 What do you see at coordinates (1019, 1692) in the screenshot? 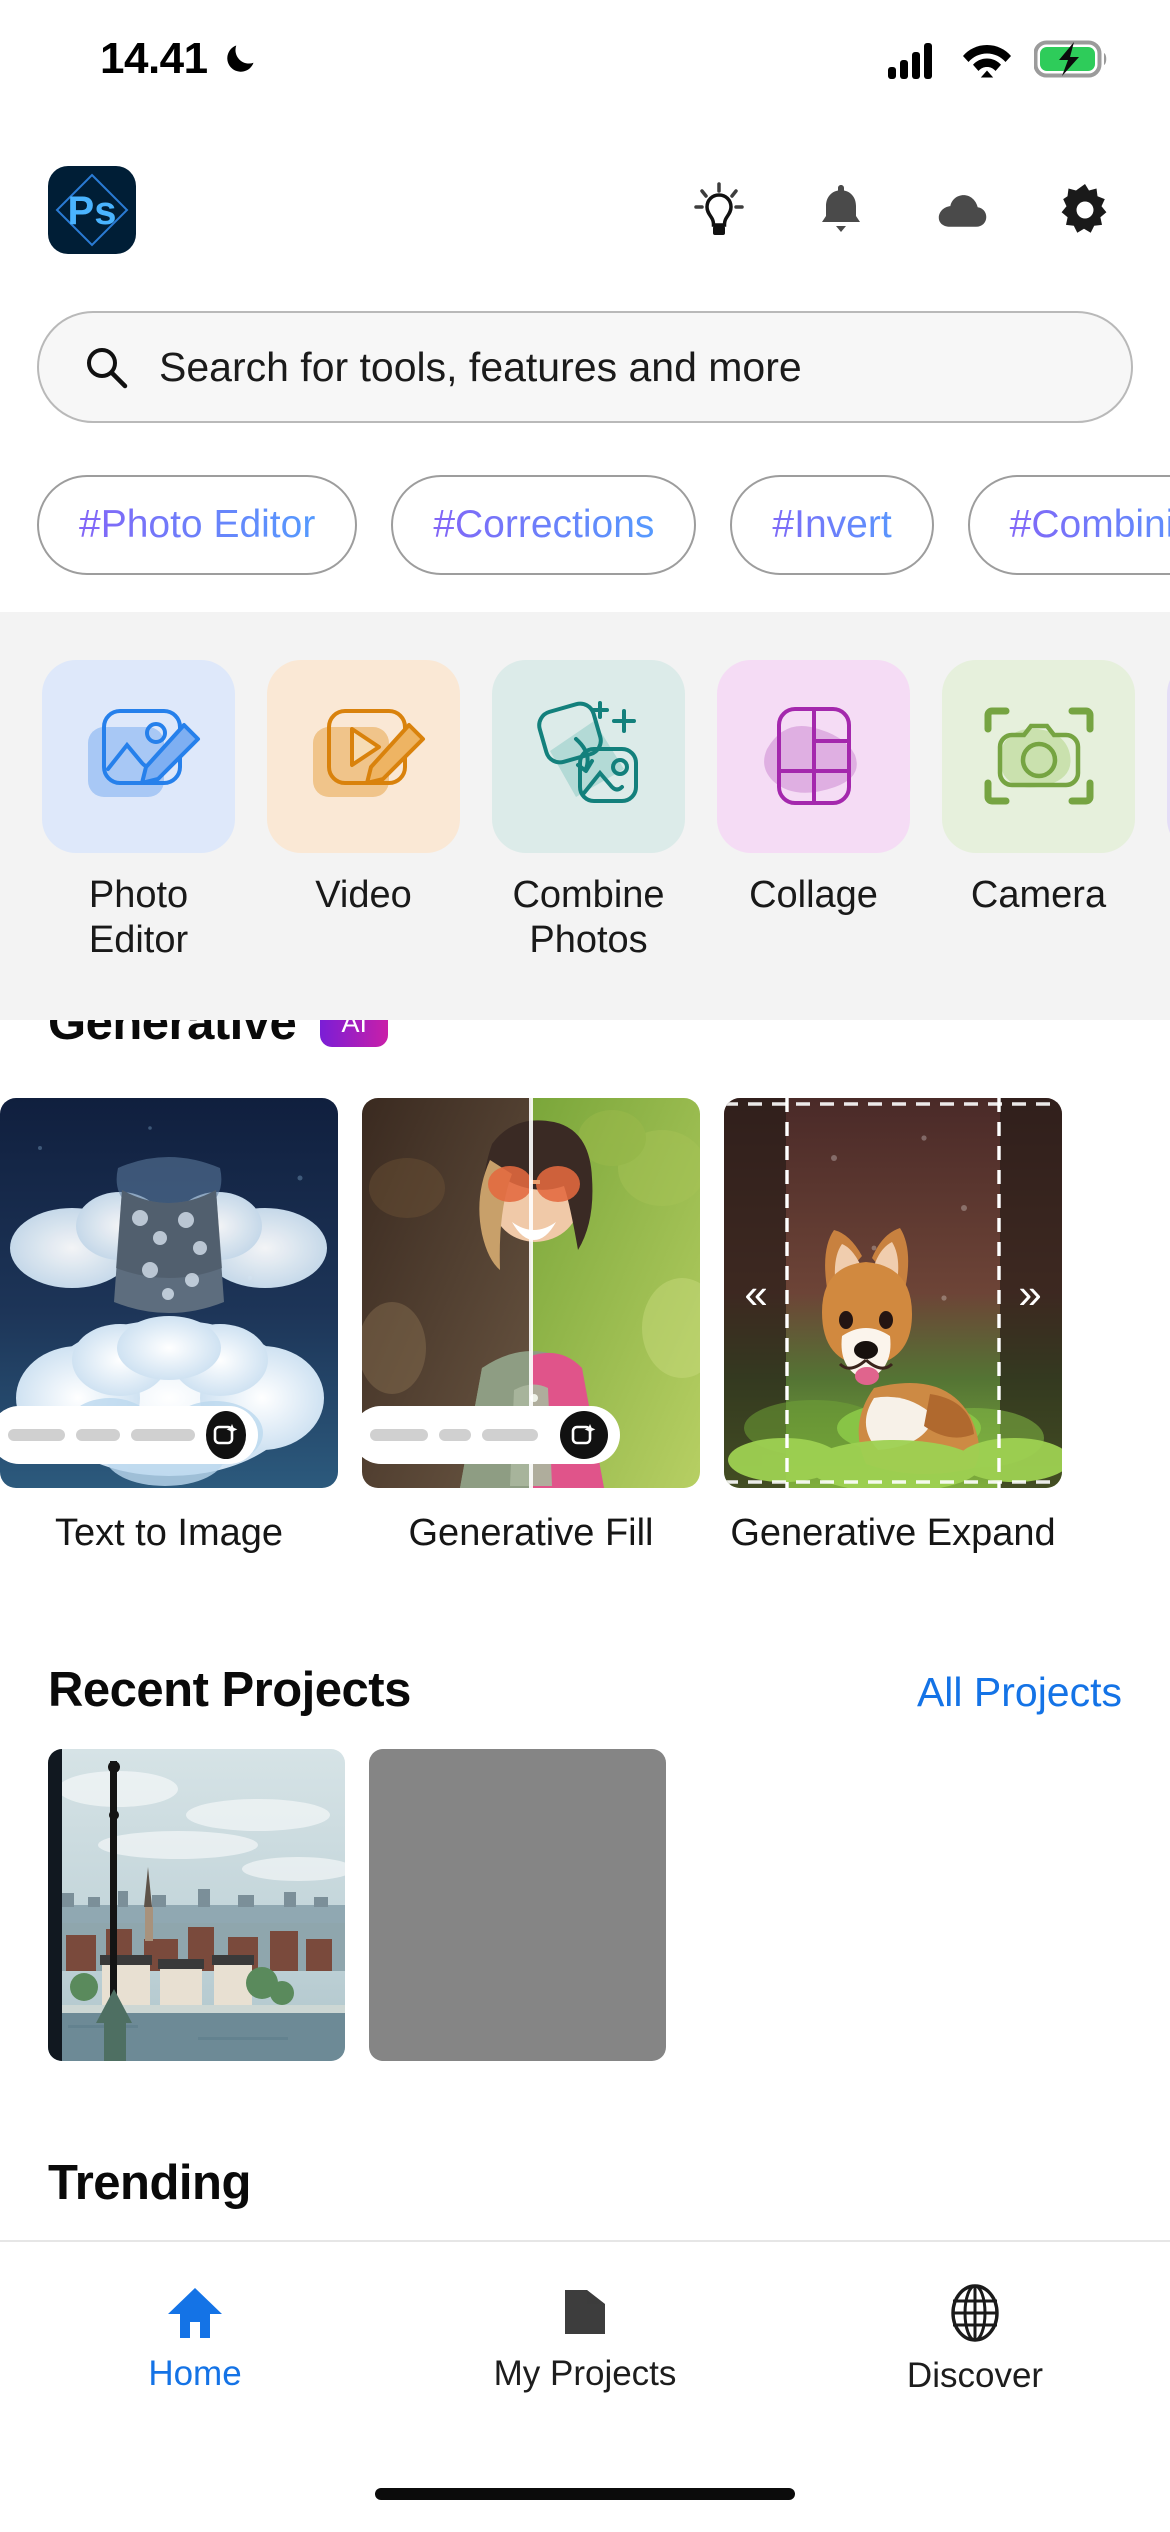
I see `all-projects-link: All Projects` at bounding box center [1019, 1692].